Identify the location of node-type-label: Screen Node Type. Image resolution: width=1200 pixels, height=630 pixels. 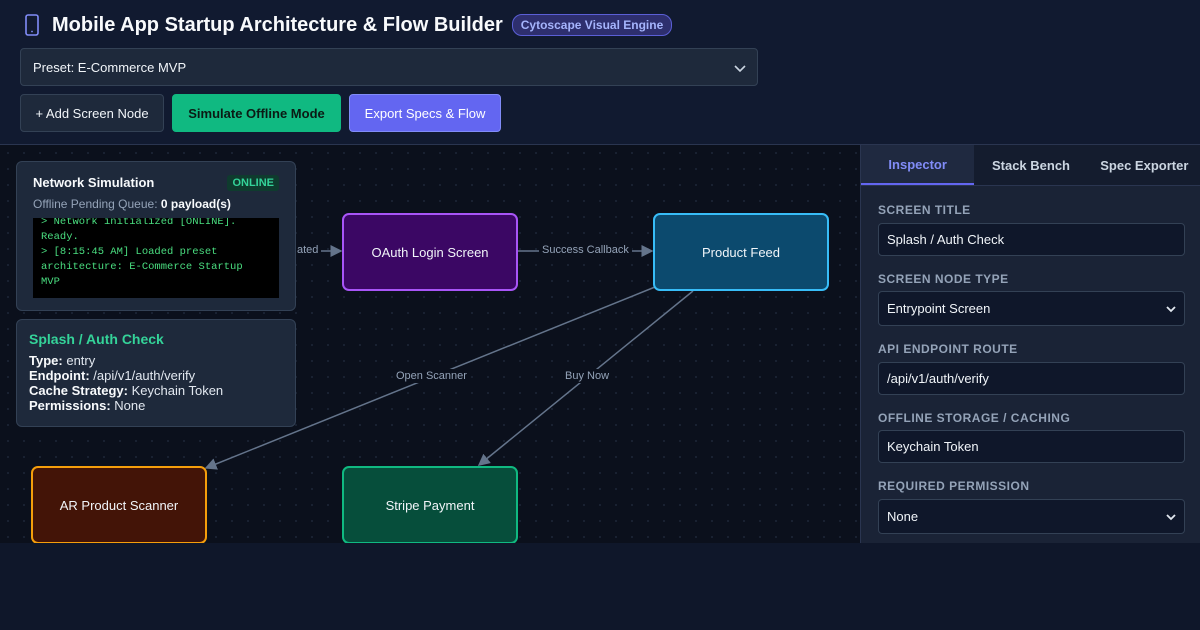
(943, 279).